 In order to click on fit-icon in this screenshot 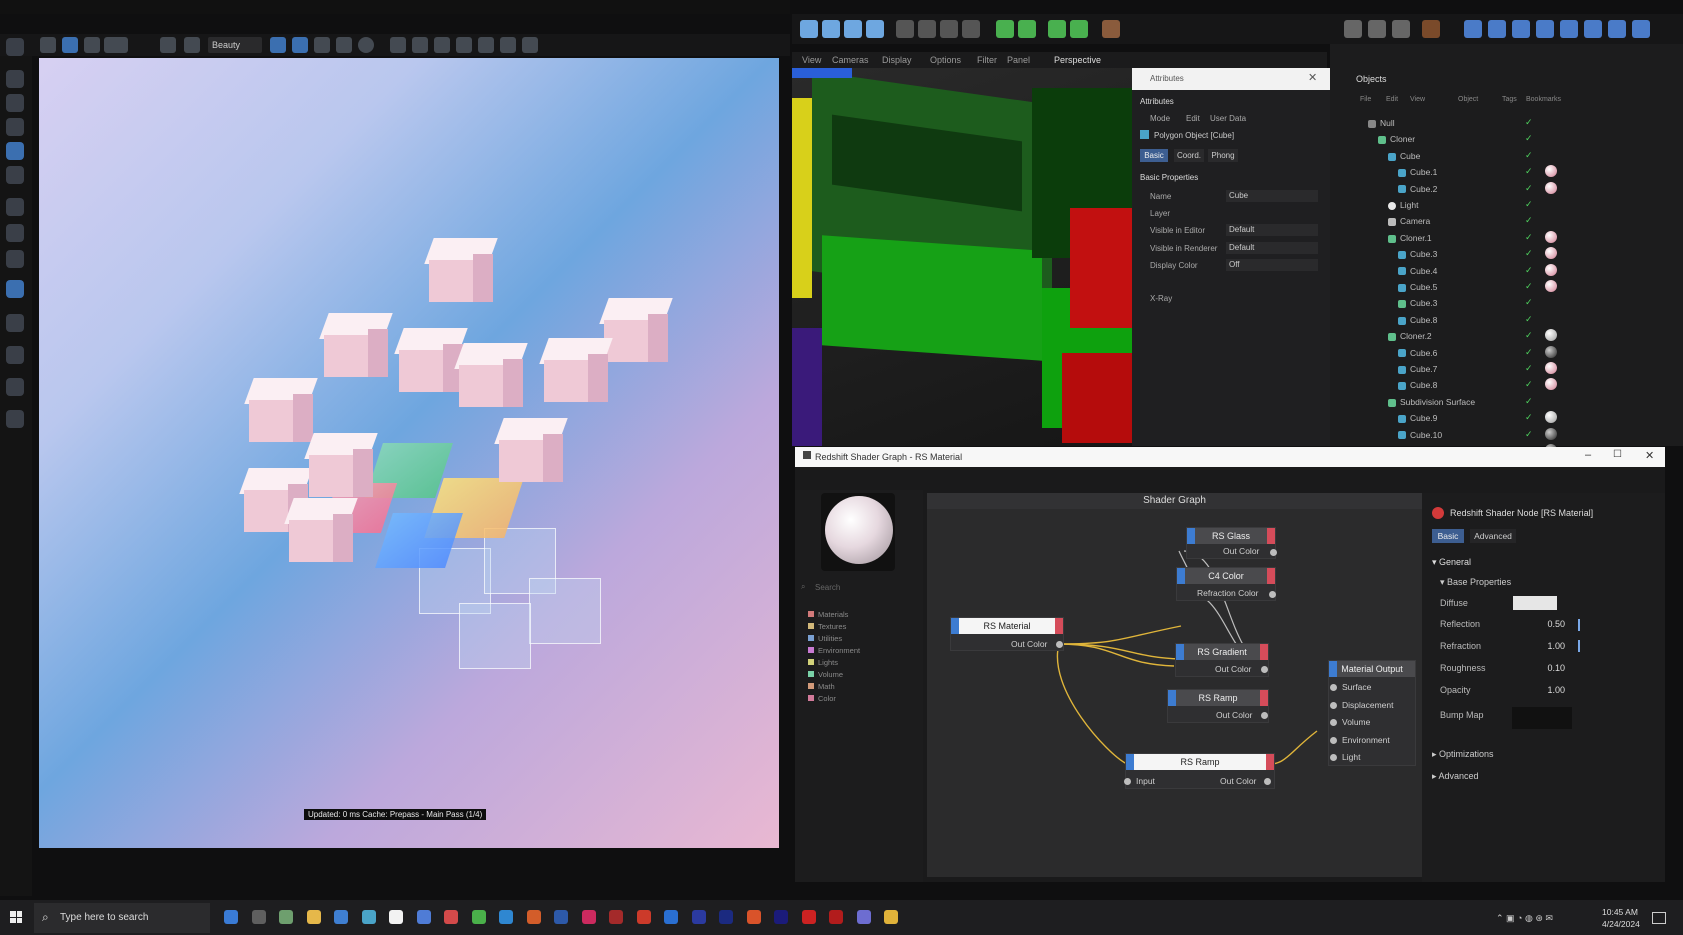, I will do `click(398, 45)`.